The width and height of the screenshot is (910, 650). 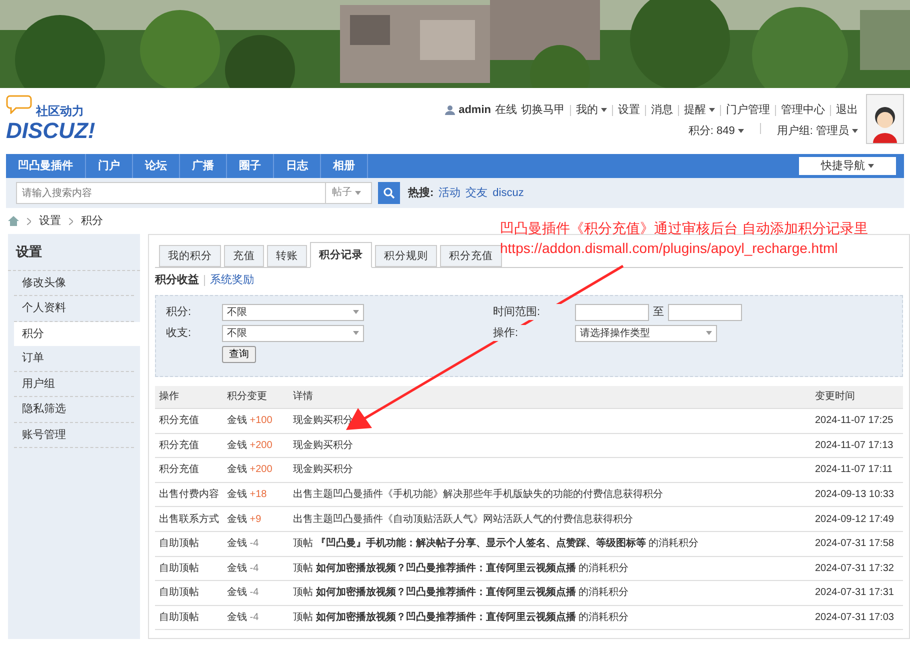 I want to click on subtab-link: 系统奖励, so click(x=232, y=280).